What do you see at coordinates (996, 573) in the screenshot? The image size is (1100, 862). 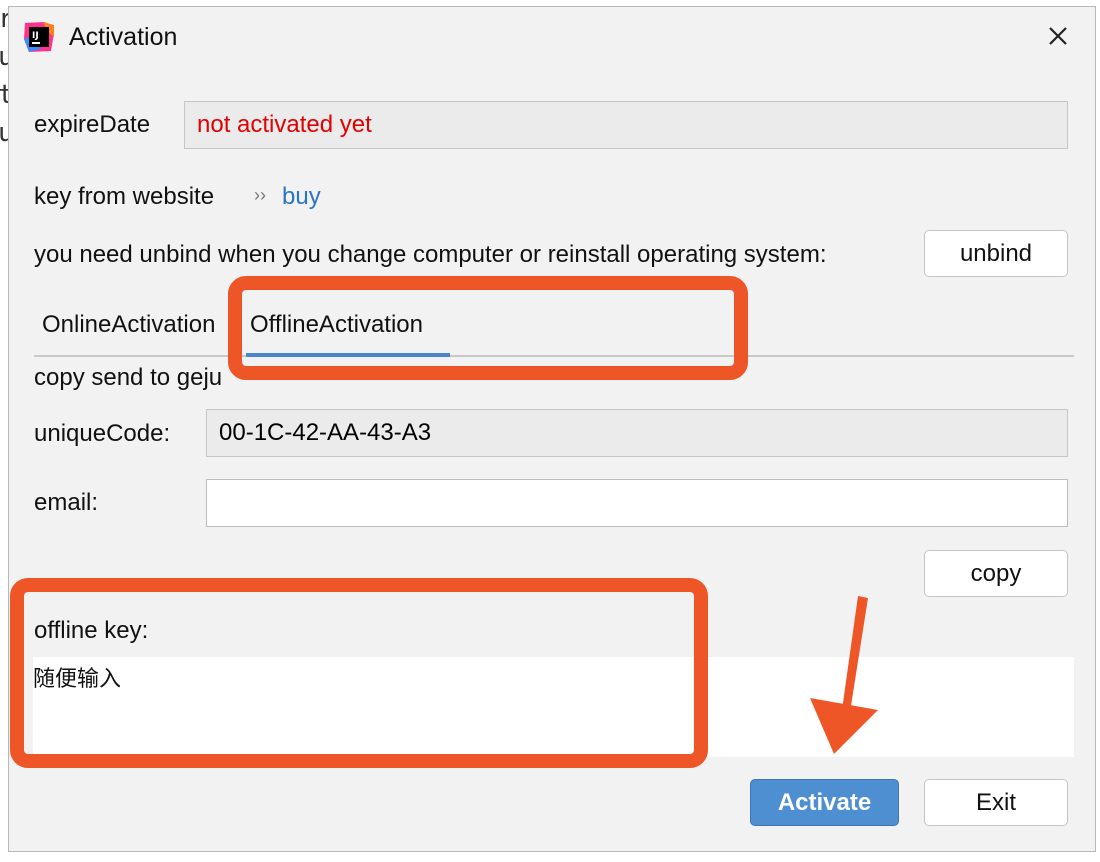 I see `copy-button: copy` at bounding box center [996, 573].